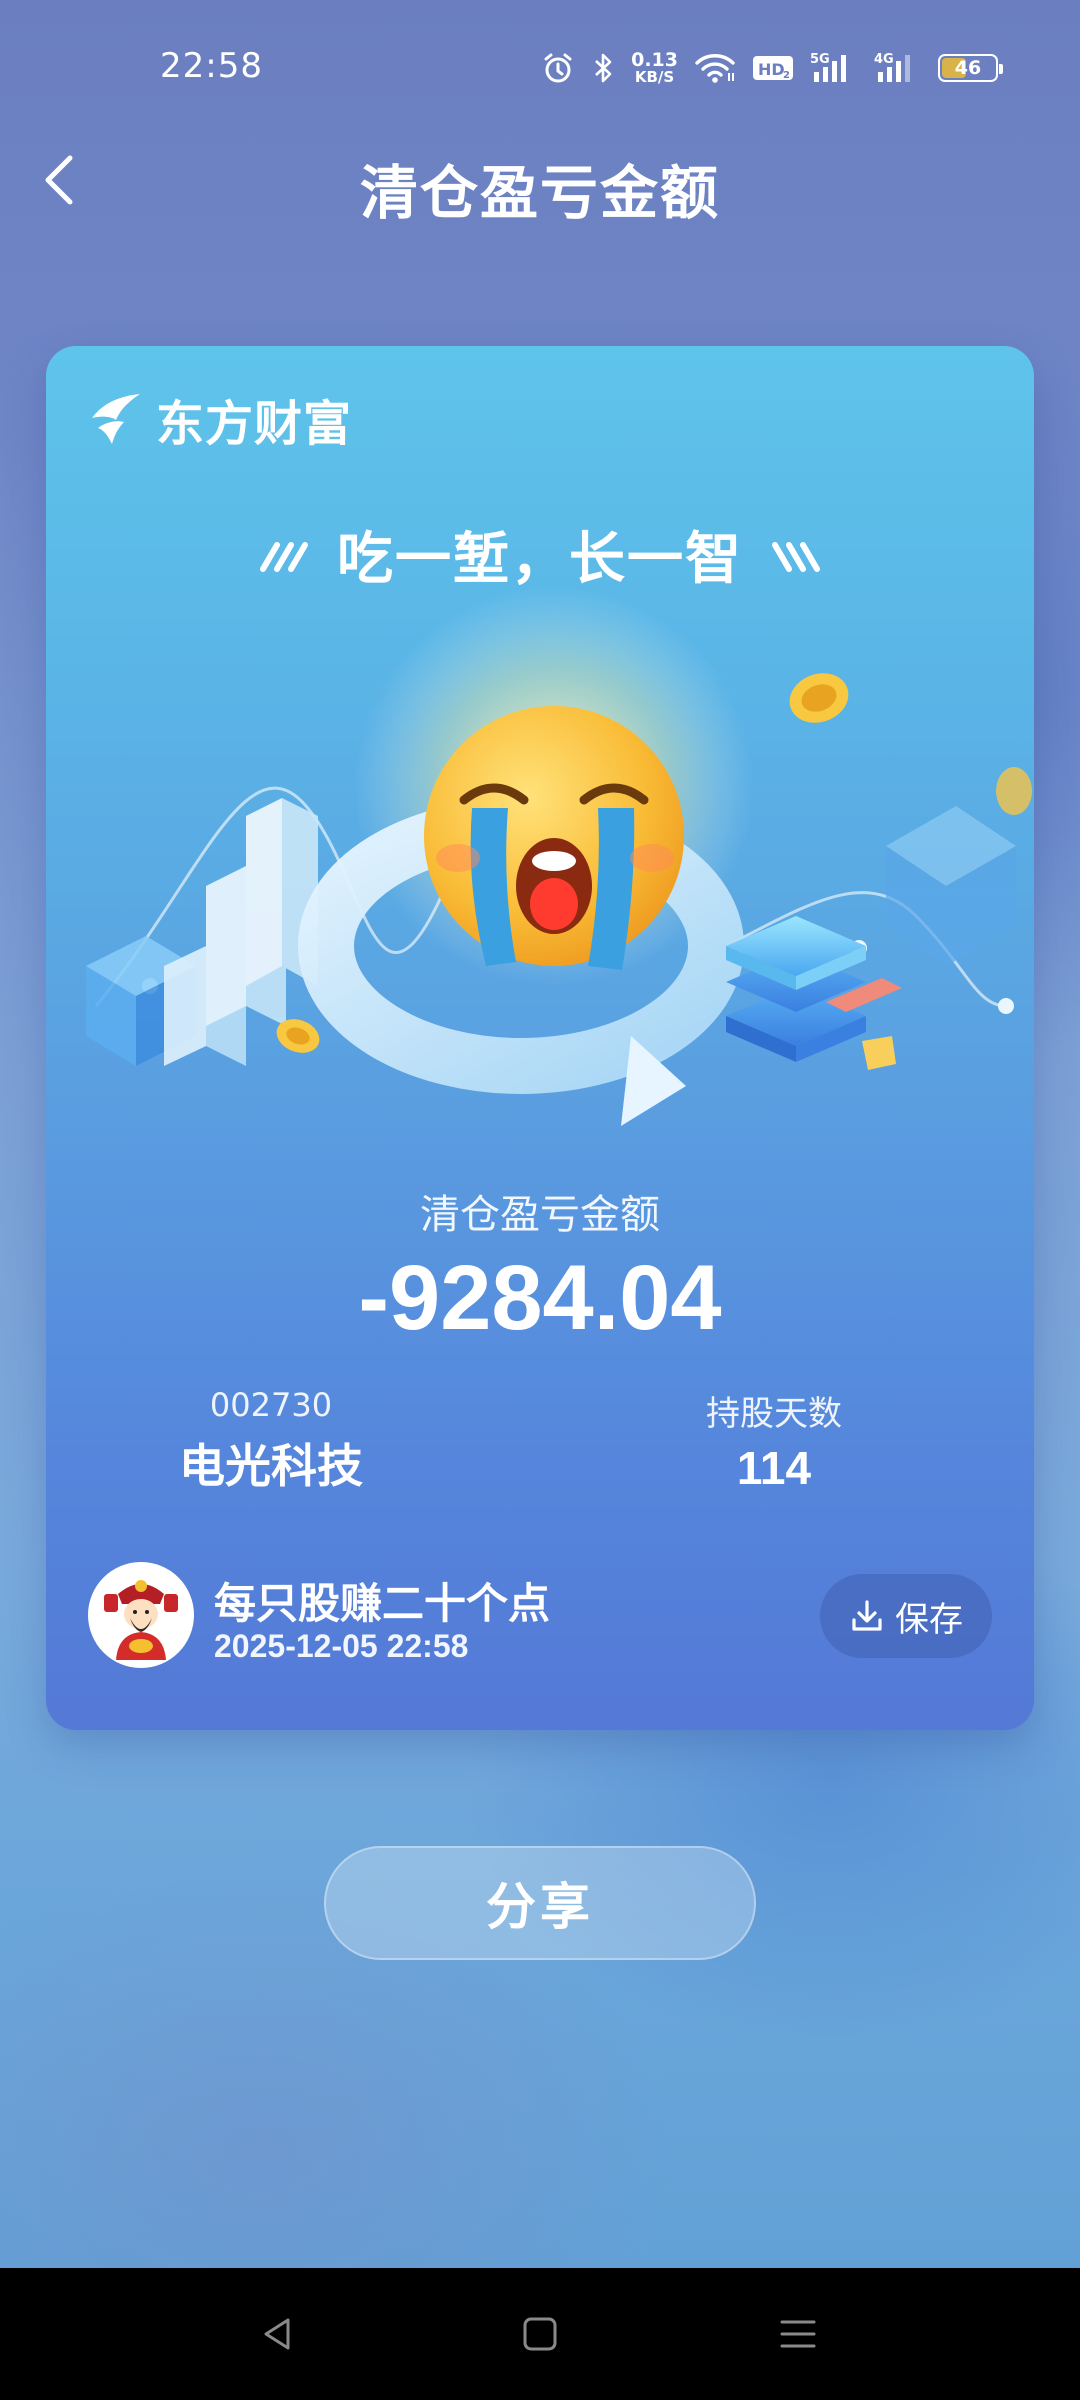 The width and height of the screenshot is (1080, 2400). I want to click on header: 清仓盈亏金额, so click(540, 180).